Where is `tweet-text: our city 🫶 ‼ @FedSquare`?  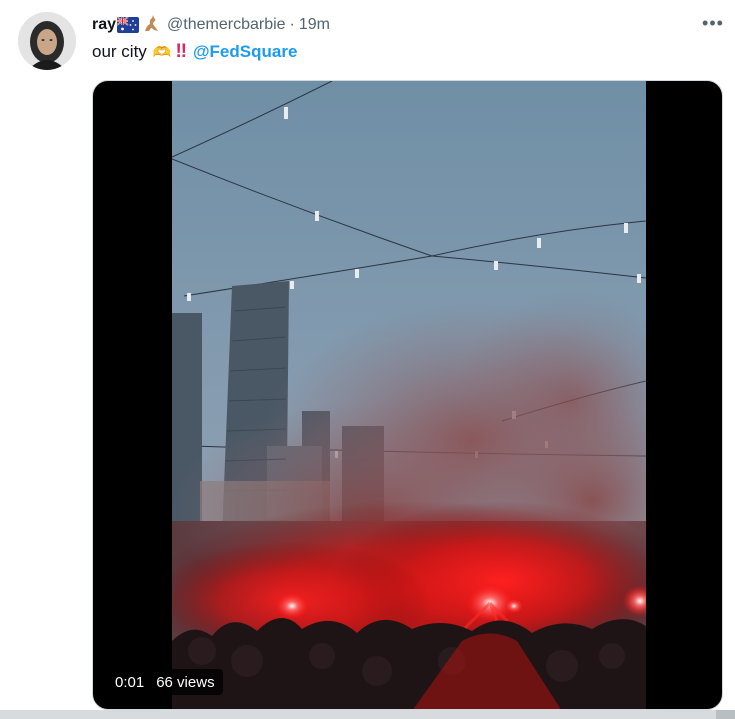 tweet-text: our city 🫶 ‼ @FedSquare is located at coordinates (194, 52).